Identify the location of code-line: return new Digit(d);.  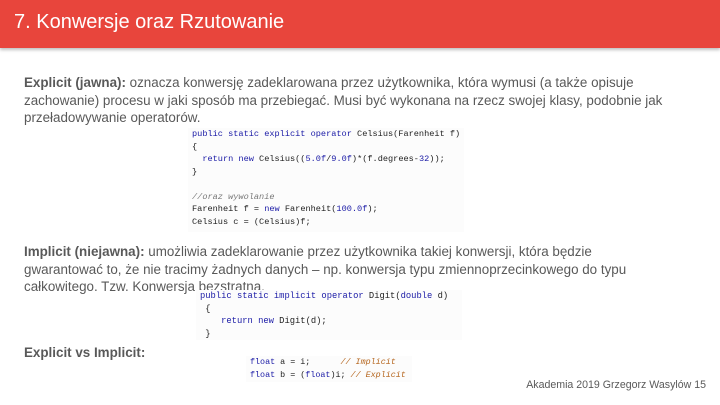
(263, 321).